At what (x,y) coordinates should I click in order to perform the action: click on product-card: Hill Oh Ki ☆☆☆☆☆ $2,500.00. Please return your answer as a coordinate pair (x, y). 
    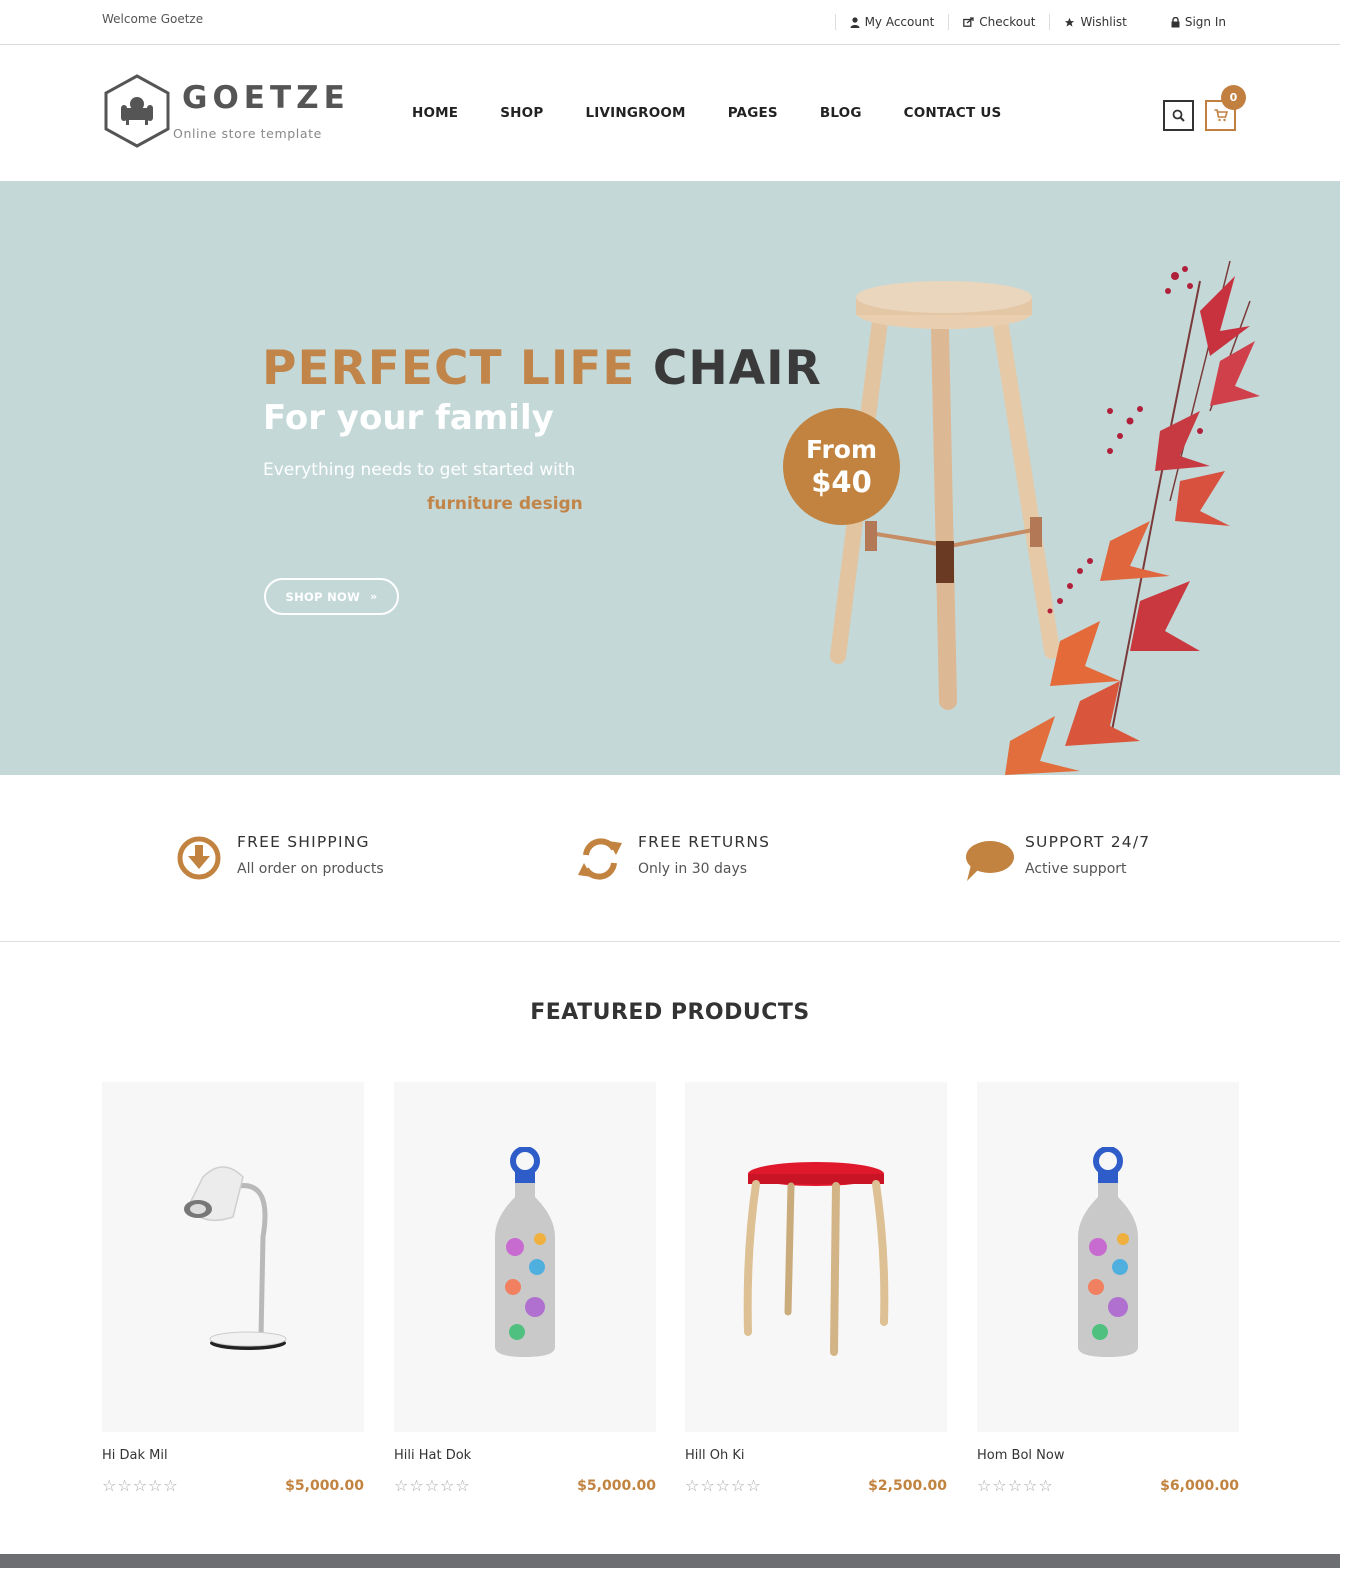
    Looking at the image, I should click on (816, 1288).